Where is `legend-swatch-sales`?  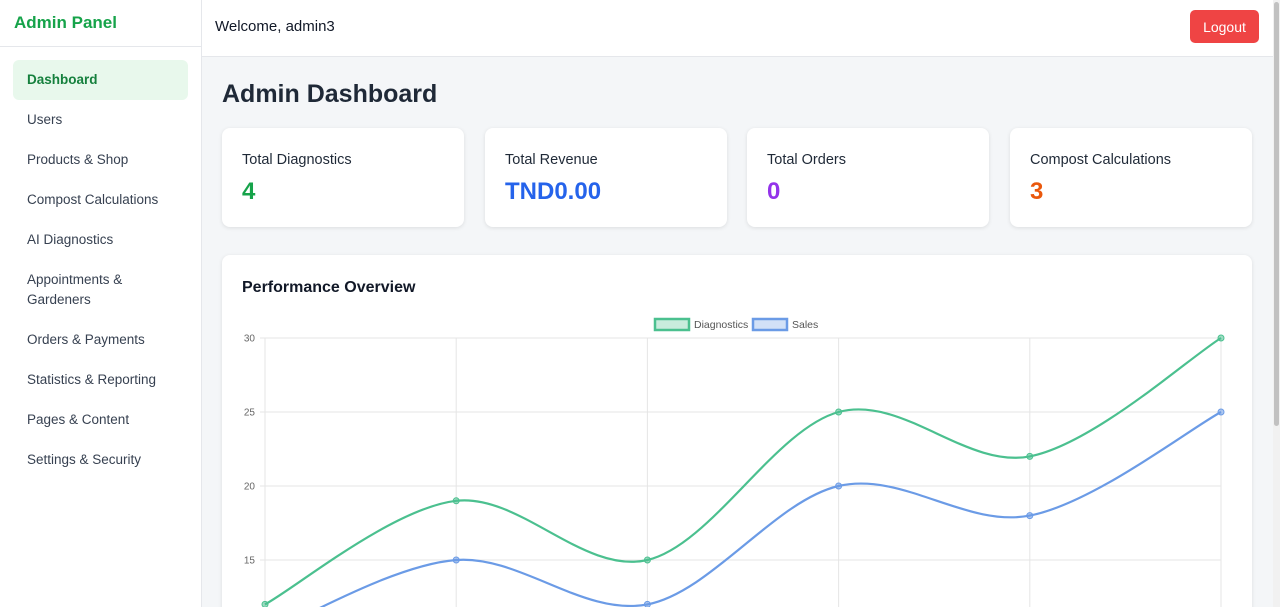
legend-swatch-sales is located at coordinates (770, 324).